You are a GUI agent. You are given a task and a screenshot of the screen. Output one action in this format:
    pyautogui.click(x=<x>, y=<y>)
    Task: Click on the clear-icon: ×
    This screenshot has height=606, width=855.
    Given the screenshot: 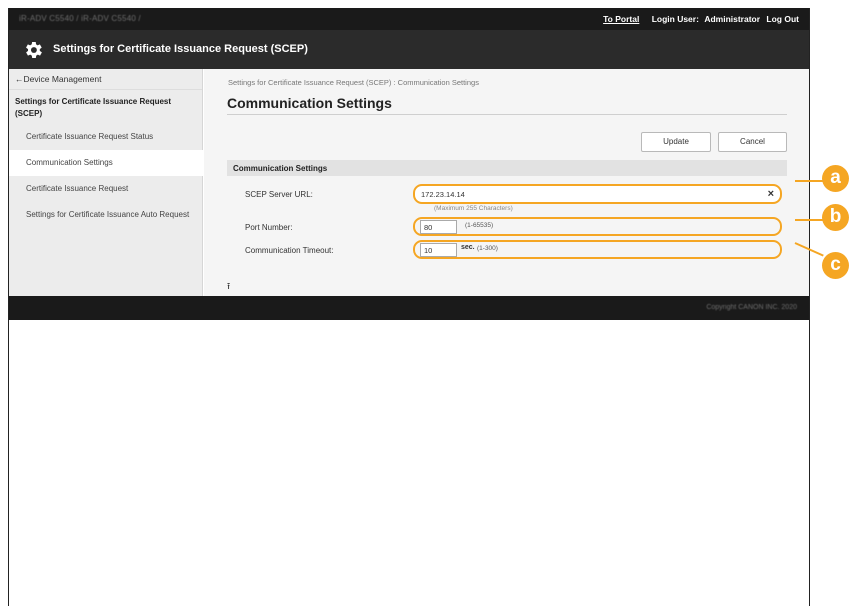 What is the action you would take?
    pyautogui.click(x=771, y=194)
    